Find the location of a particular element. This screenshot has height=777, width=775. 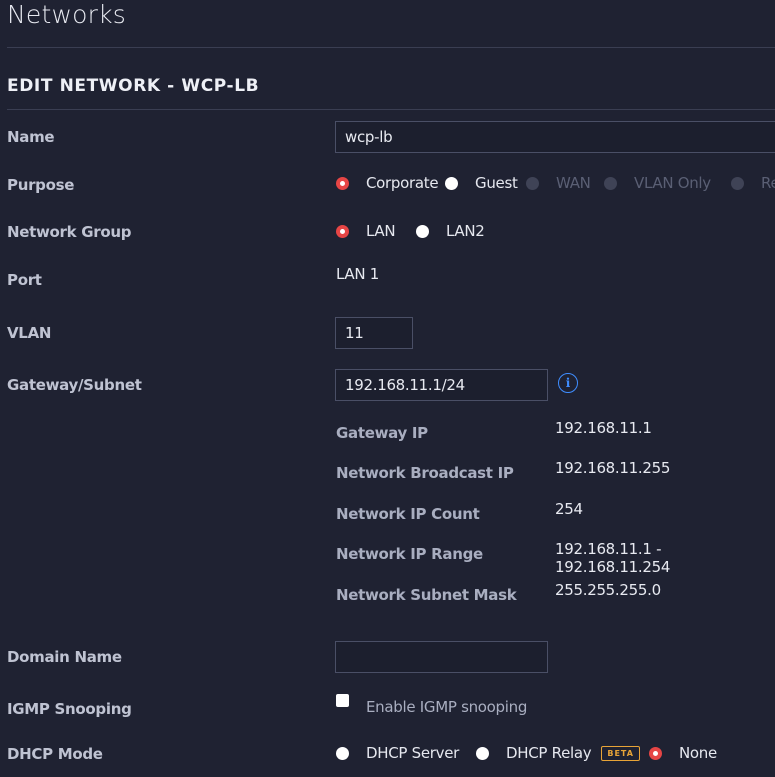

name-label: Name is located at coordinates (31, 137).